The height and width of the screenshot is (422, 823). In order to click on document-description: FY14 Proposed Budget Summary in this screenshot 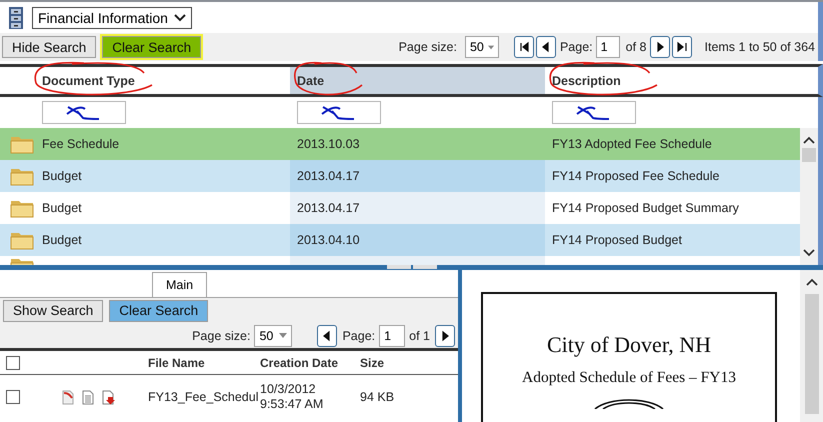, I will do `click(645, 208)`.